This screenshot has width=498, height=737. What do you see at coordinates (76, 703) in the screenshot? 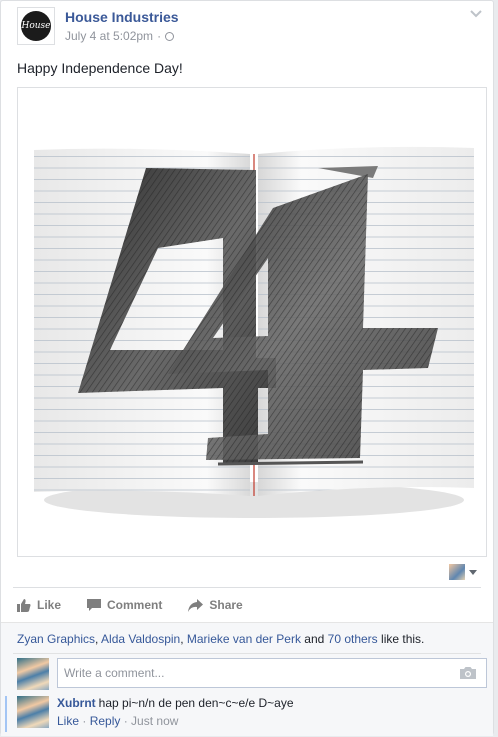
I see `comment-author-link: Xubrnt` at bounding box center [76, 703].